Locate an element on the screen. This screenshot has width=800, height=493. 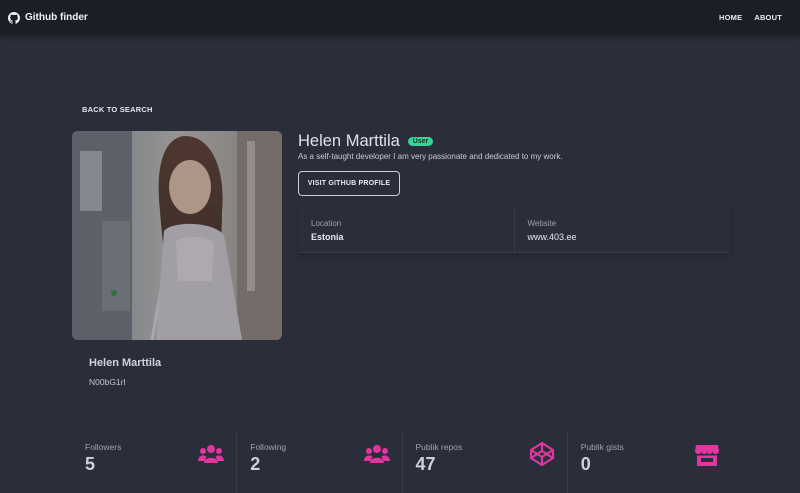
website-label: Website is located at coordinates (542, 223).